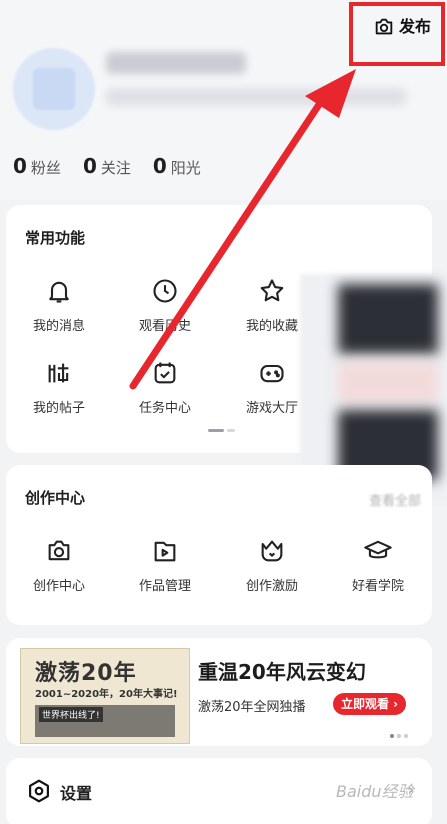 The height and width of the screenshot is (824, 447). What do you see at coordinates (272, 551) in the screenshot?
I see `crown-icon` at bounding box center [272, 551].